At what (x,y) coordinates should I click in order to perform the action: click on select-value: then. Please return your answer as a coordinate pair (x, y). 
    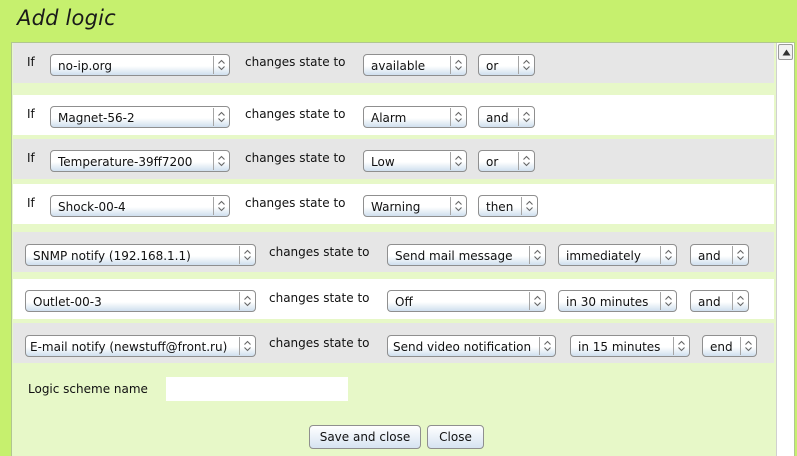
    Looking at the image, I should click on (500, 207).